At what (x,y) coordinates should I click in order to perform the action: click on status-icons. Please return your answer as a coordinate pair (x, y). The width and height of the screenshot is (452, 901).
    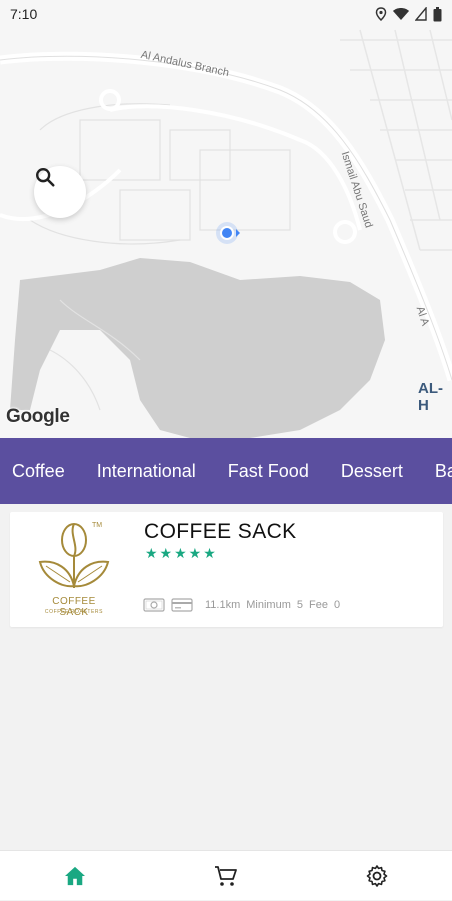
    Looking at the image, I should click on (408, 14).